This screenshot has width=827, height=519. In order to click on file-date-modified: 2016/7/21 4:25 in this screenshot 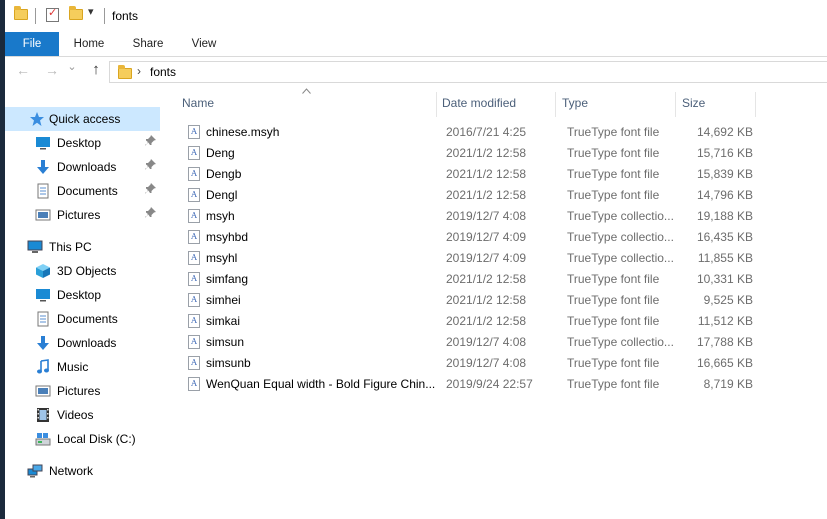, I will do `click(486, 132)`.